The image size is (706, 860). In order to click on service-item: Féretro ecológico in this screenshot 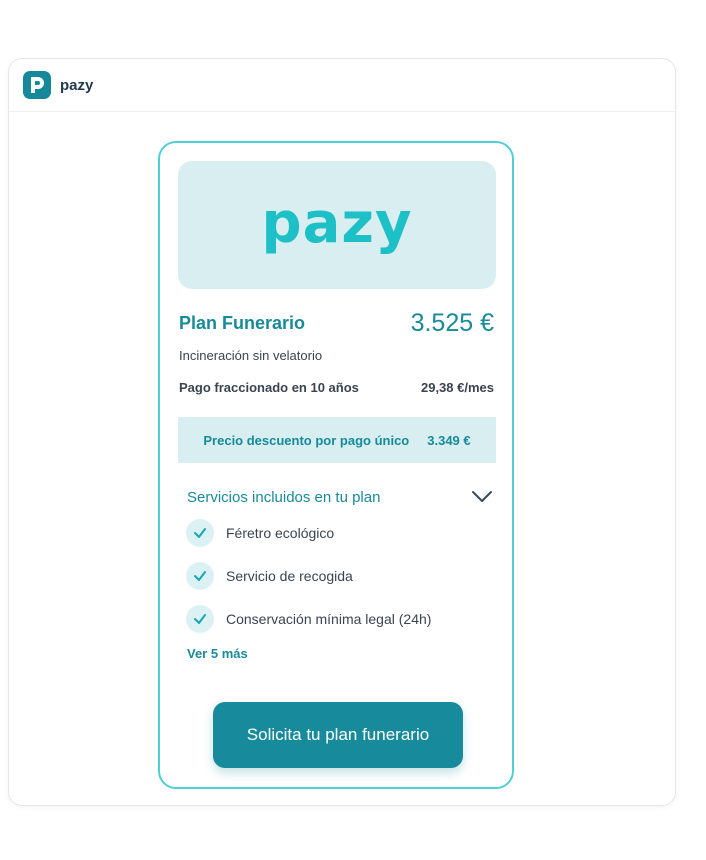, I will do `click(260, 533)`.